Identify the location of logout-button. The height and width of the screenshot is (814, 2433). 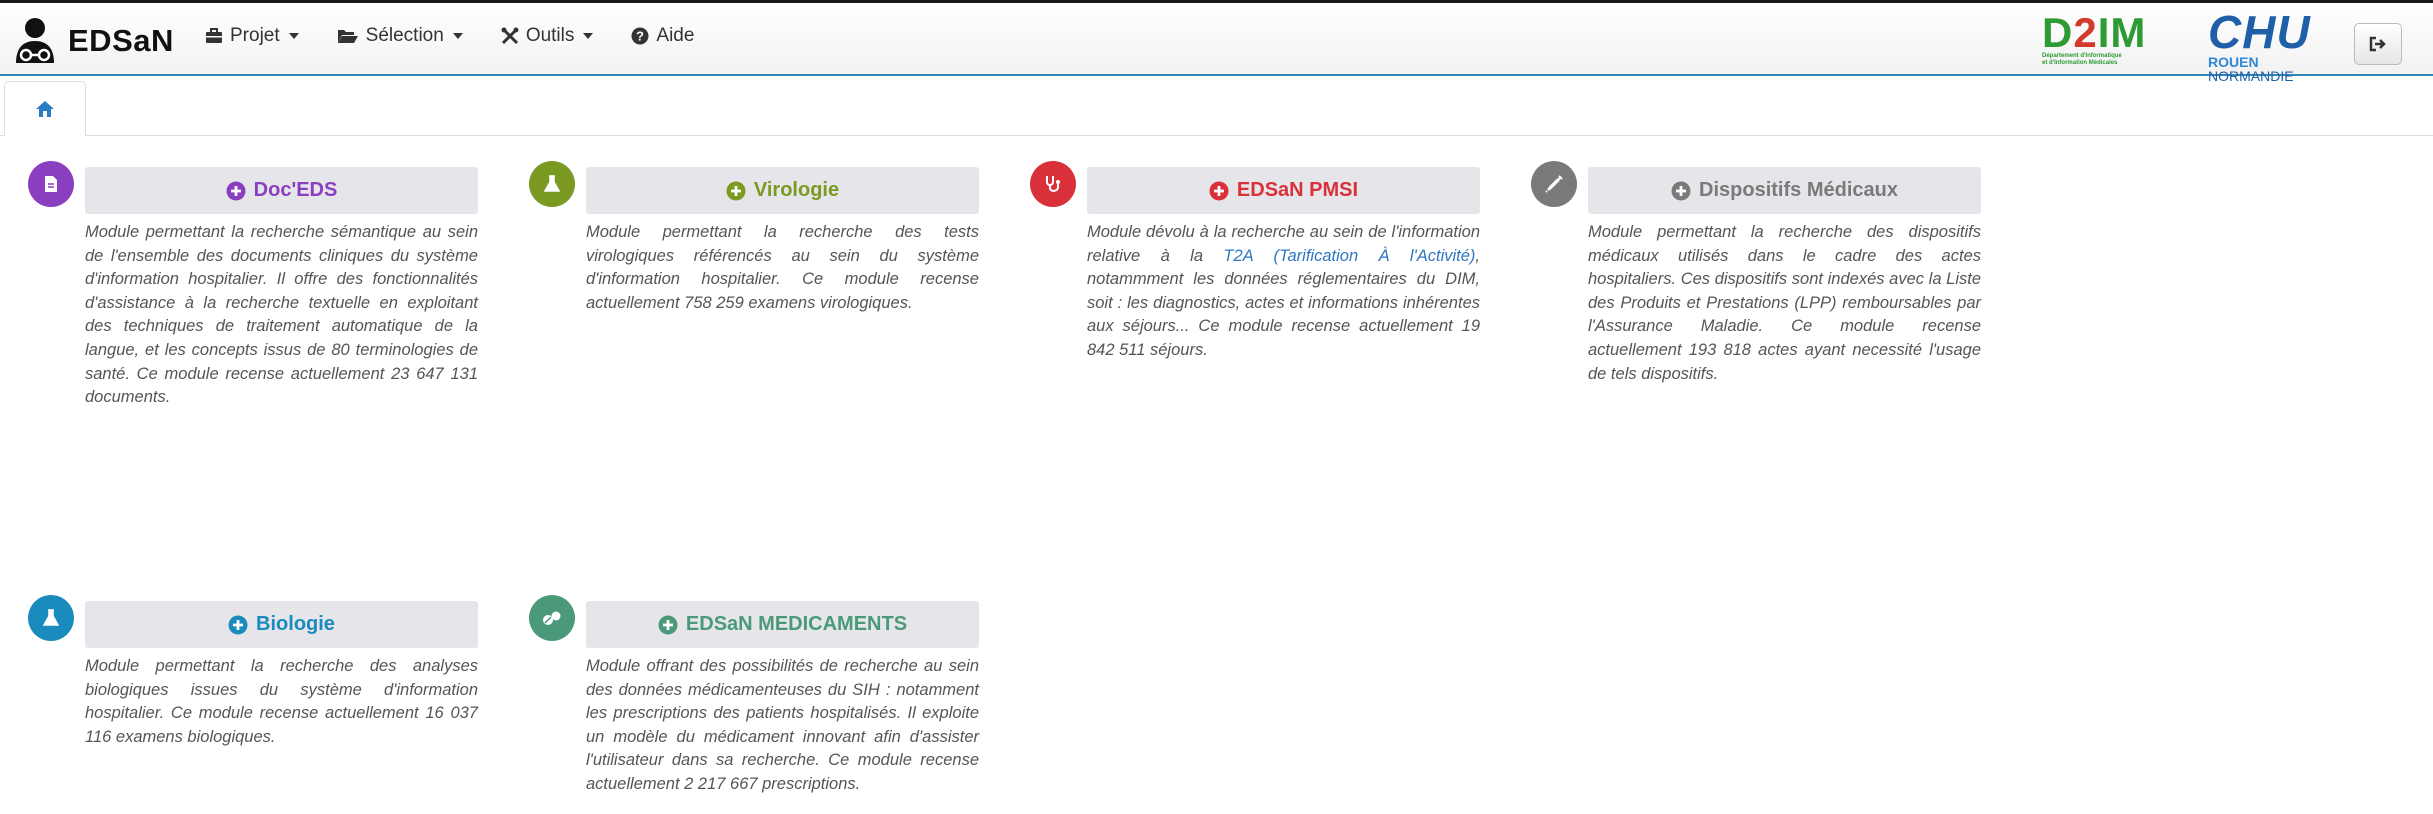
(2378, 44).